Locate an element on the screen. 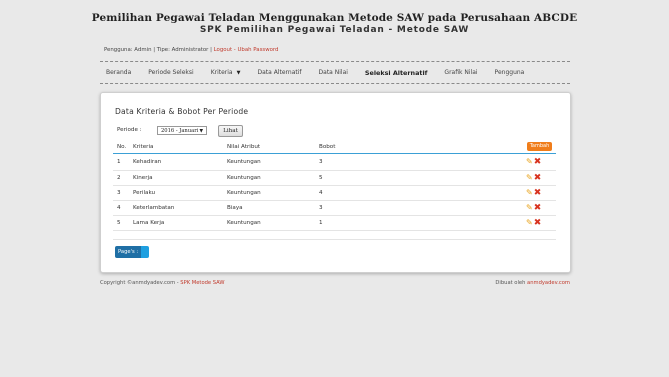  table-header-row: No. Kriteria Nilai Atribut Bobot is located at coordinates (336, 147).